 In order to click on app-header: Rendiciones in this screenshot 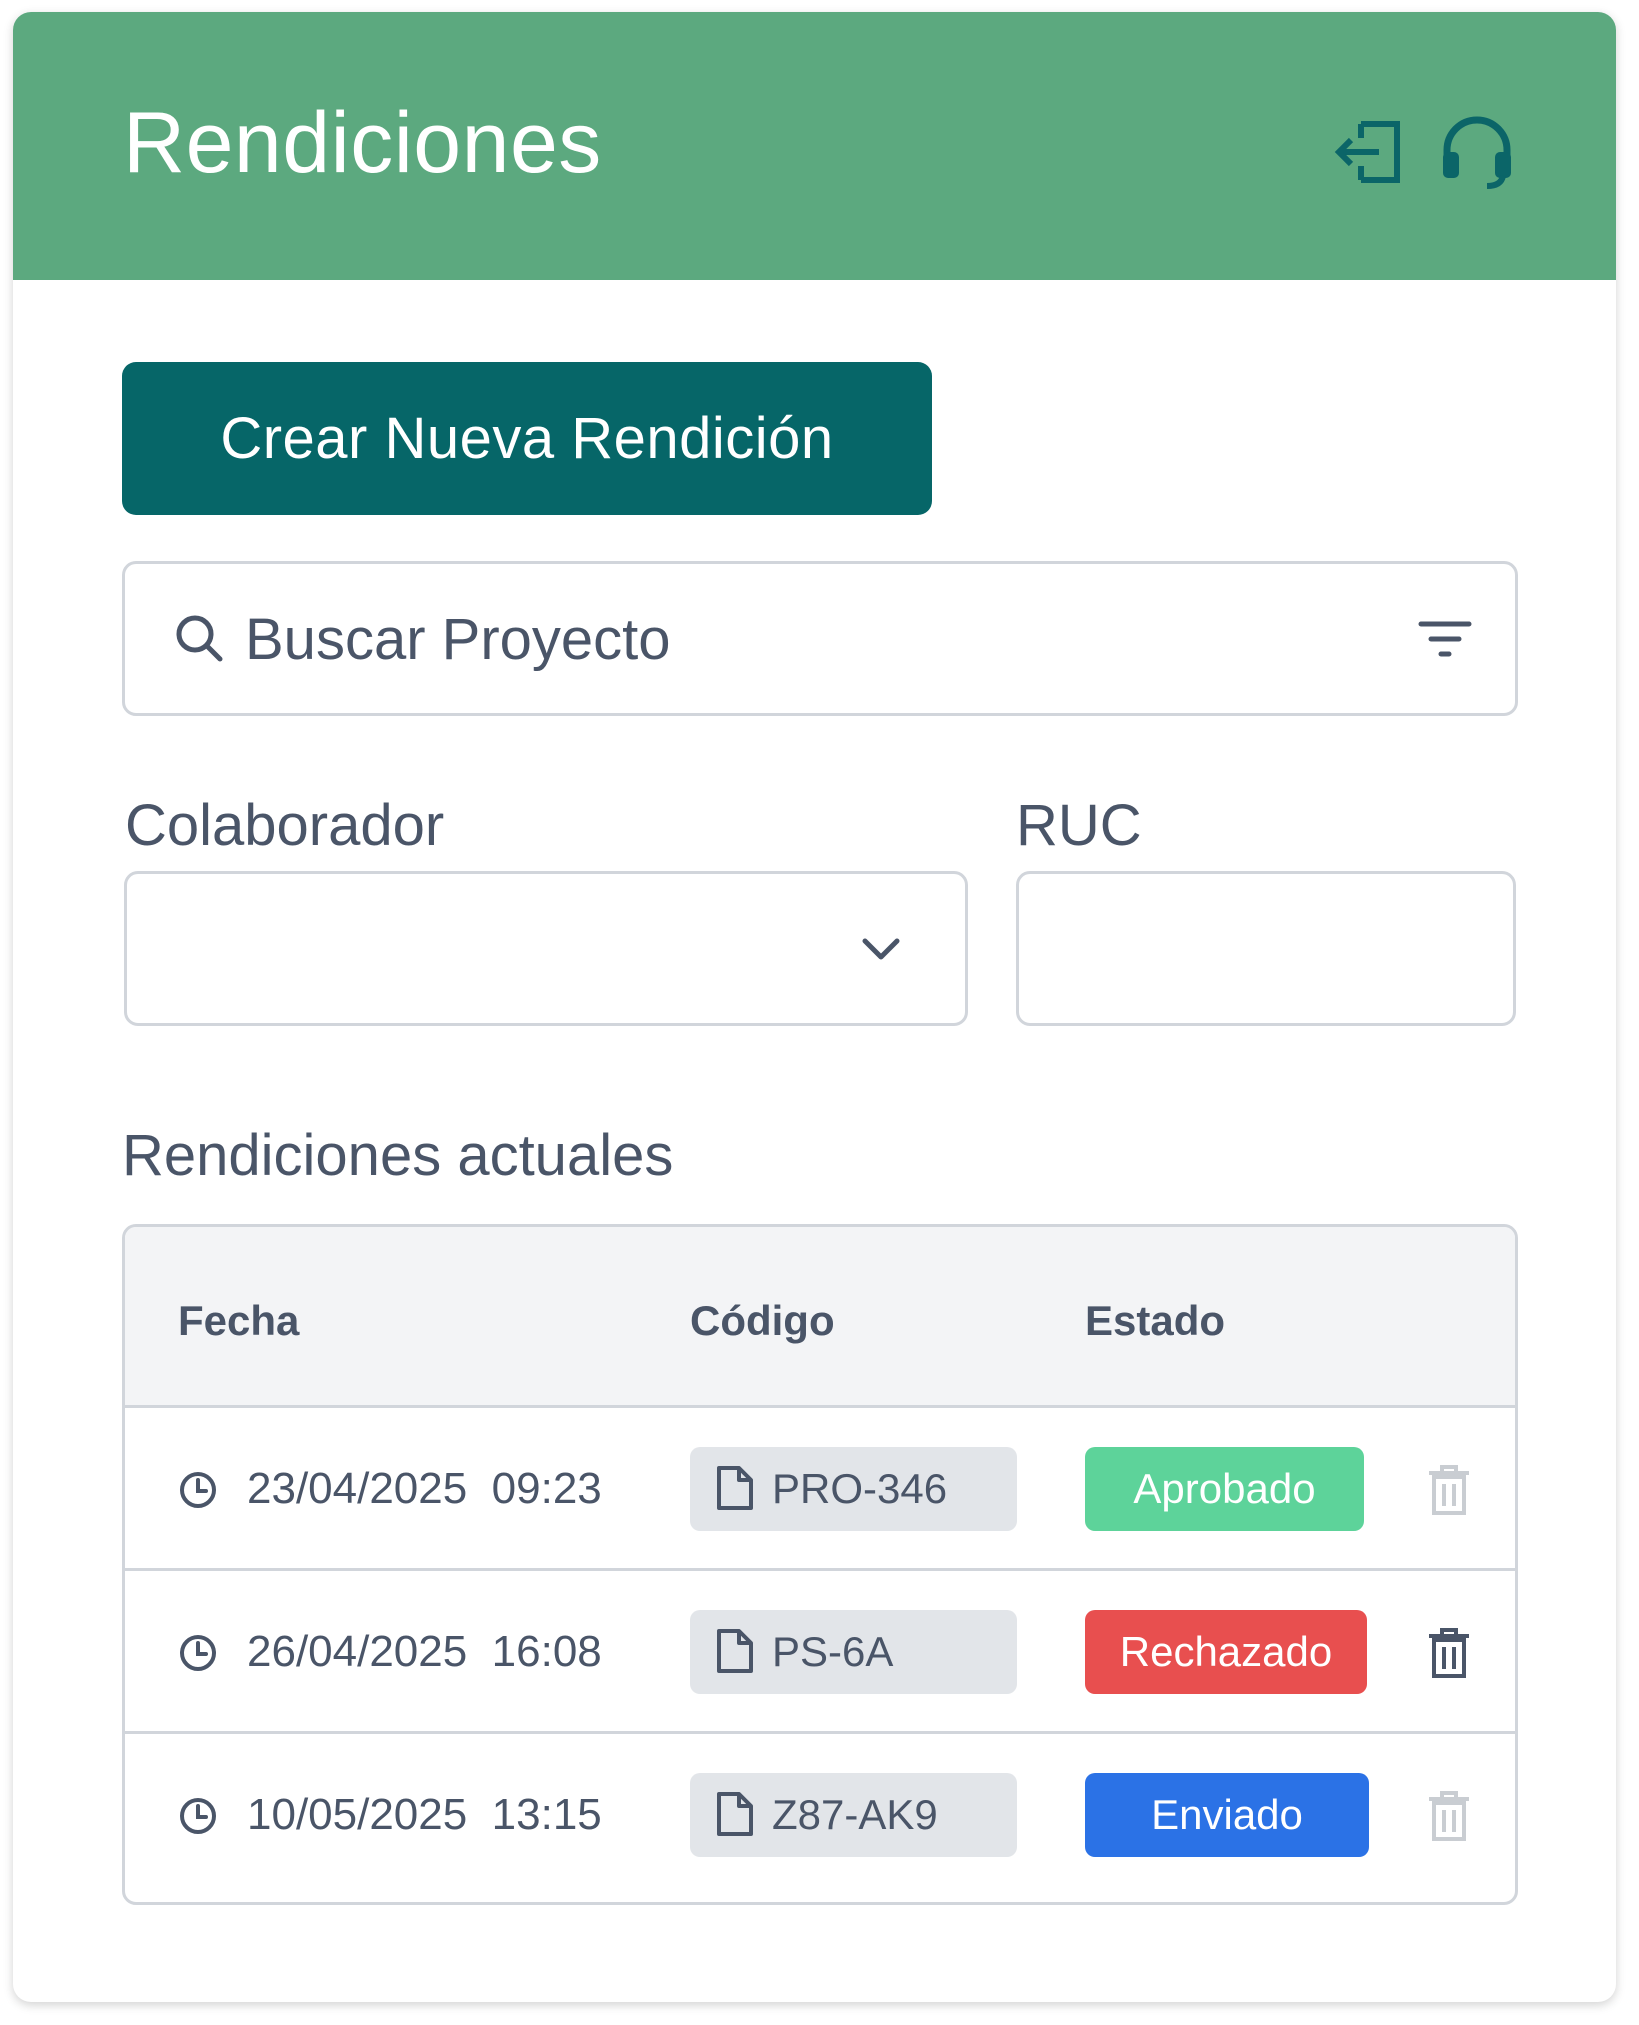, I will do `click(814, 146)`.